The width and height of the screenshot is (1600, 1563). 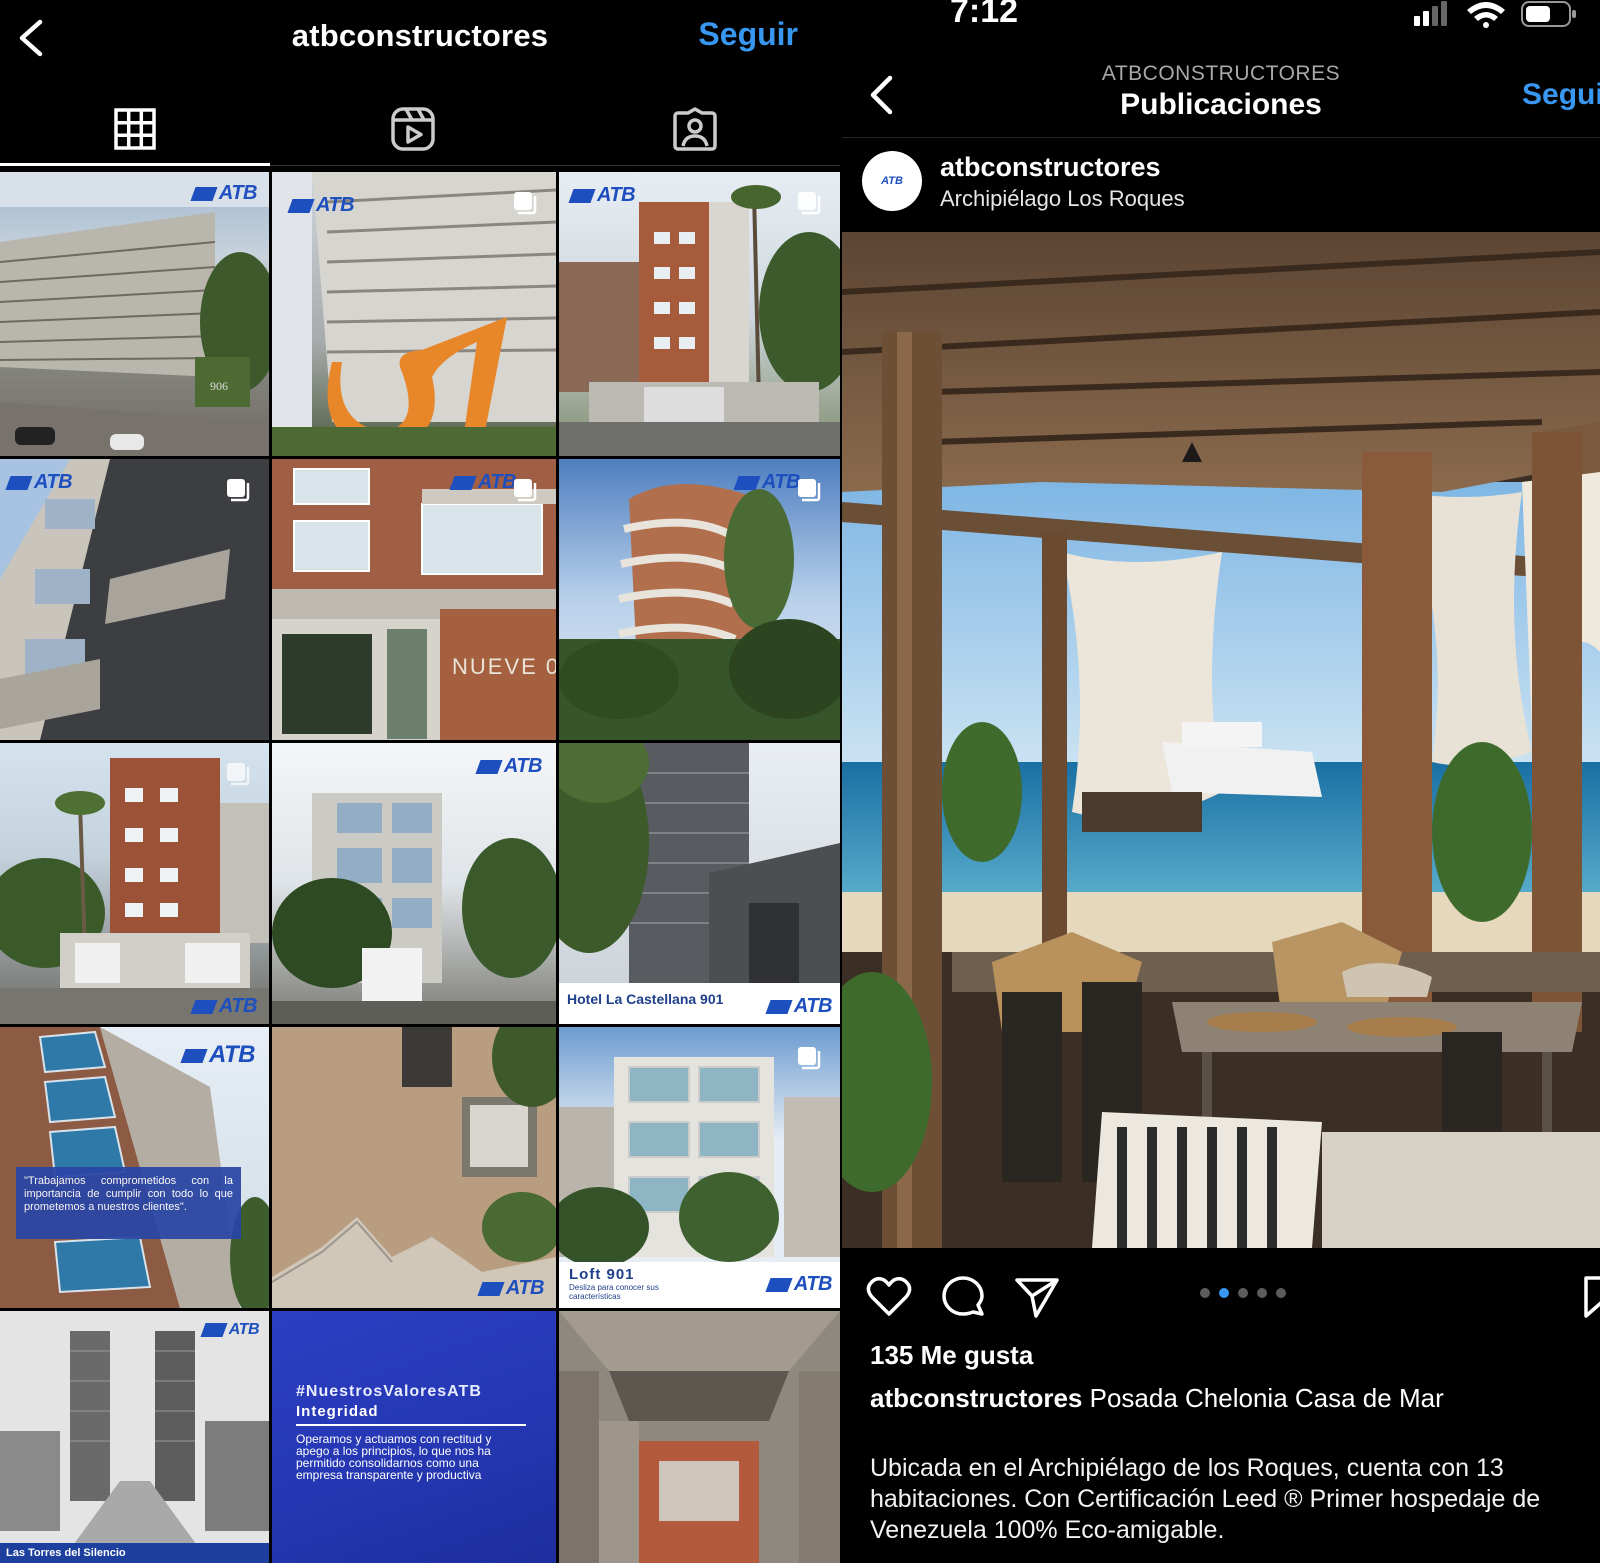 I want to click on post-actions-bar, so click(x=1221, y=1296).